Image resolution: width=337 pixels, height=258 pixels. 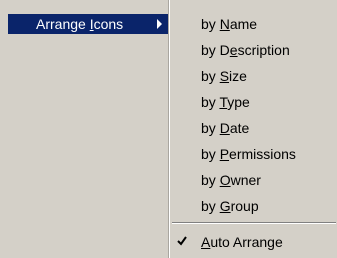 I want to click on menu-item-by-description: by Description, so click(x=253, y=50).